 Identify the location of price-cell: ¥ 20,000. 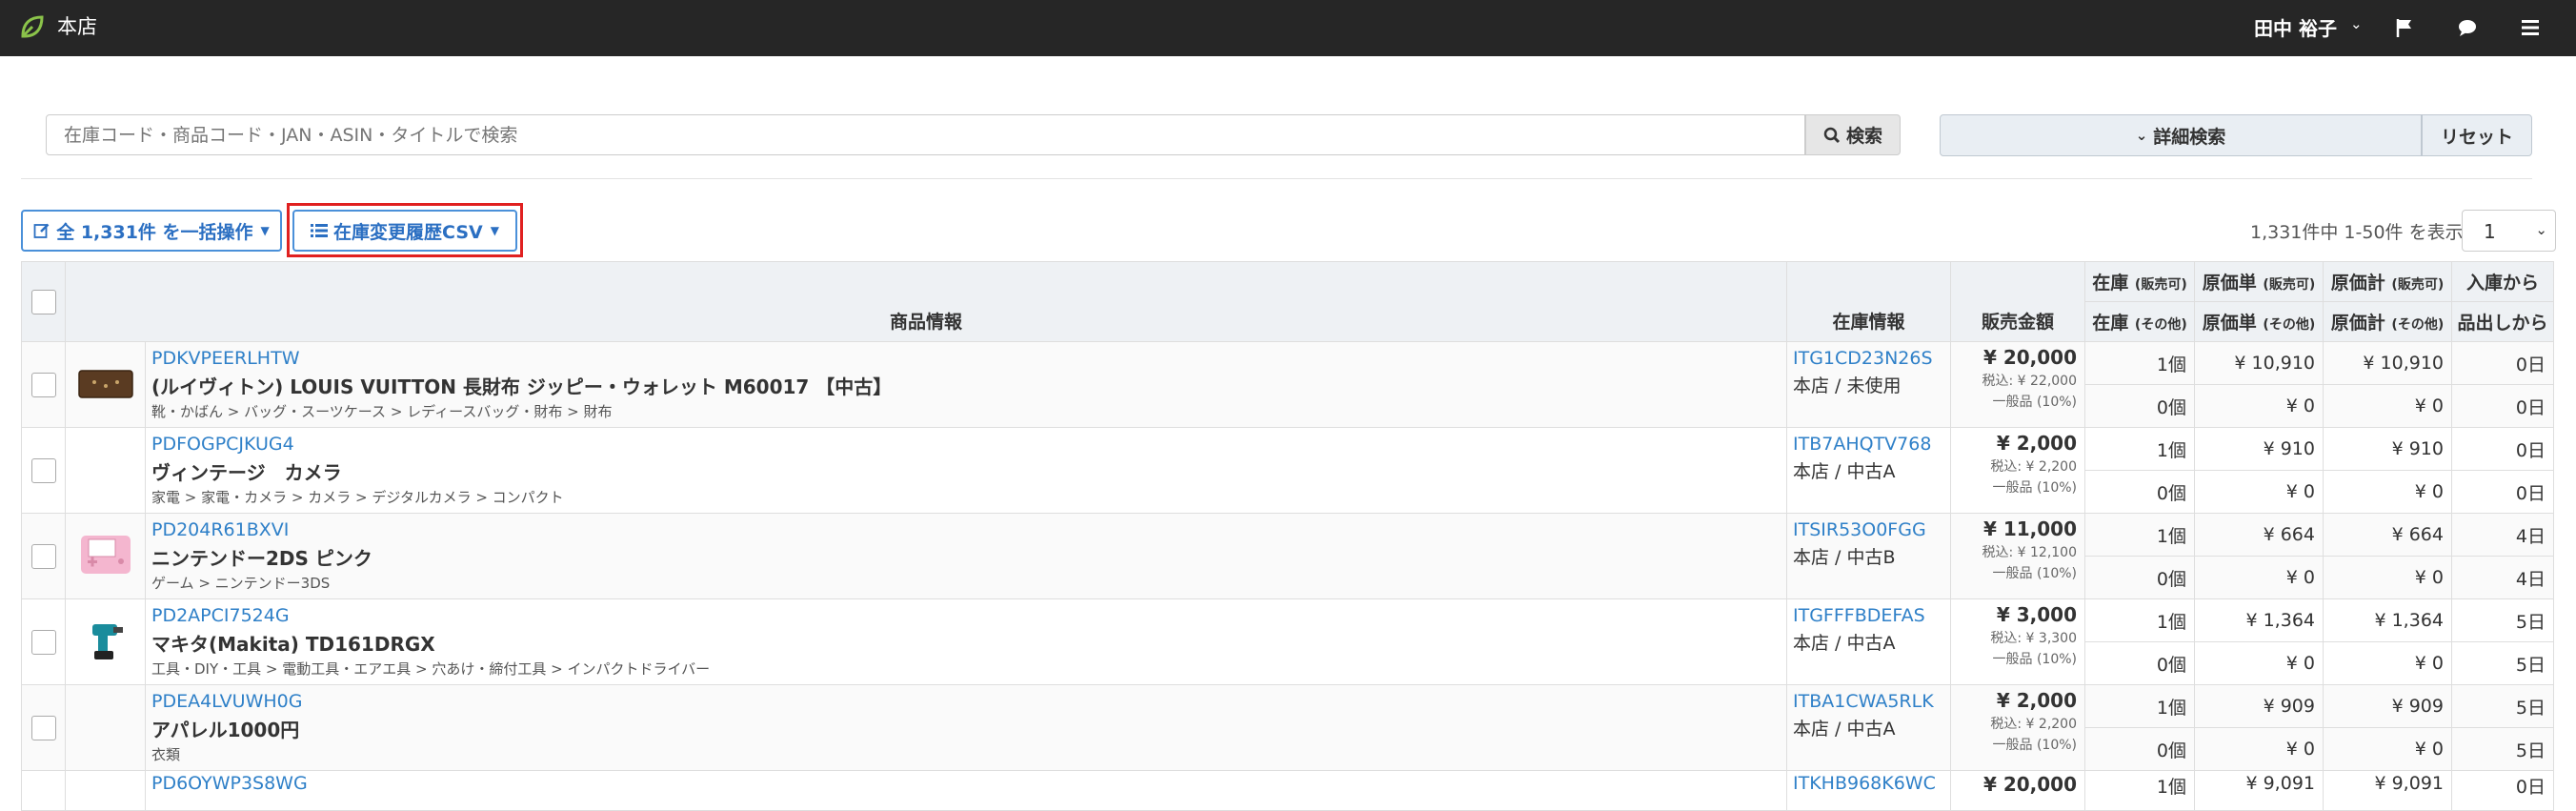
(2018, 791).